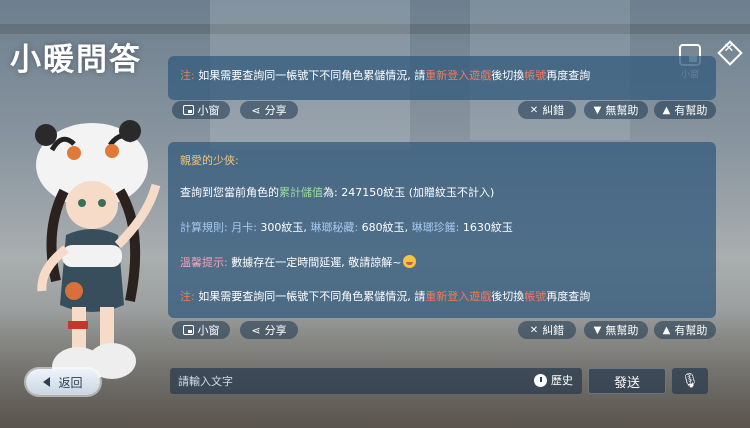 The image size is (750, 428). I want to click on text-segment: 數據存在一定時間延遲, 敬請諒解~, so click(314, 262).